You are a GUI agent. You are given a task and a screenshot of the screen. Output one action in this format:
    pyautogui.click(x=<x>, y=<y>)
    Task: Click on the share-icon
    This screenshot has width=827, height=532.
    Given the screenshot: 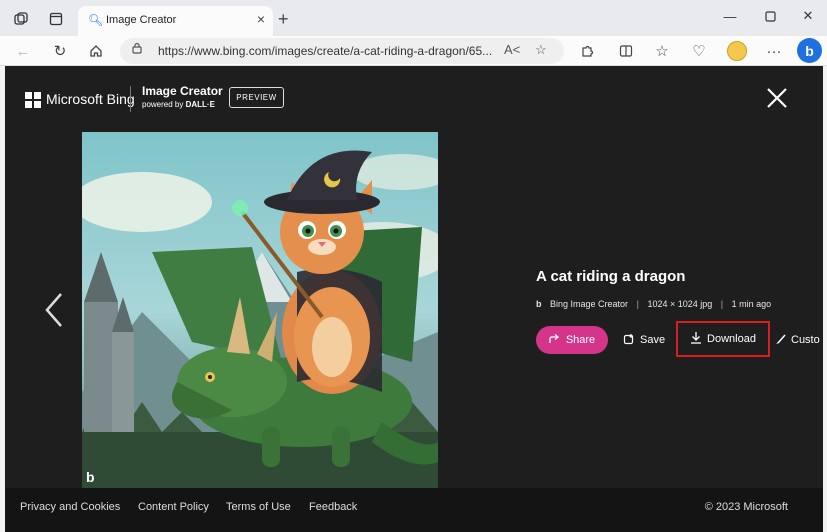 What is the action you would take?
    pyautogui.click(x=555, y=340)
    